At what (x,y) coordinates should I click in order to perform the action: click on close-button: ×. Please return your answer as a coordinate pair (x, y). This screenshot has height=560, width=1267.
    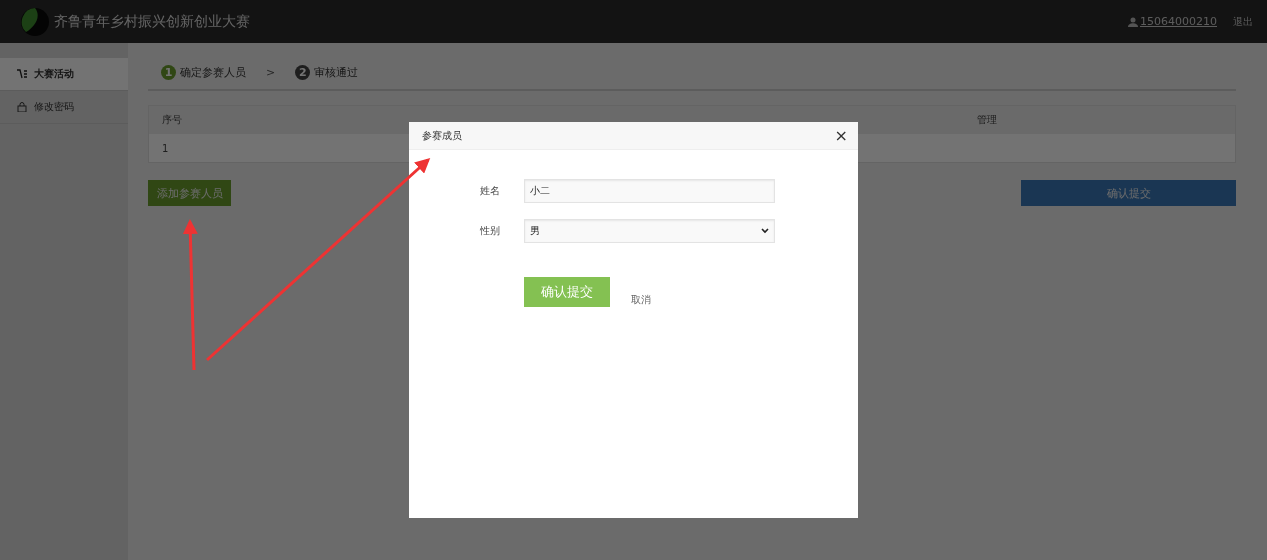
    Looking at the image, I should click on (841, 135).